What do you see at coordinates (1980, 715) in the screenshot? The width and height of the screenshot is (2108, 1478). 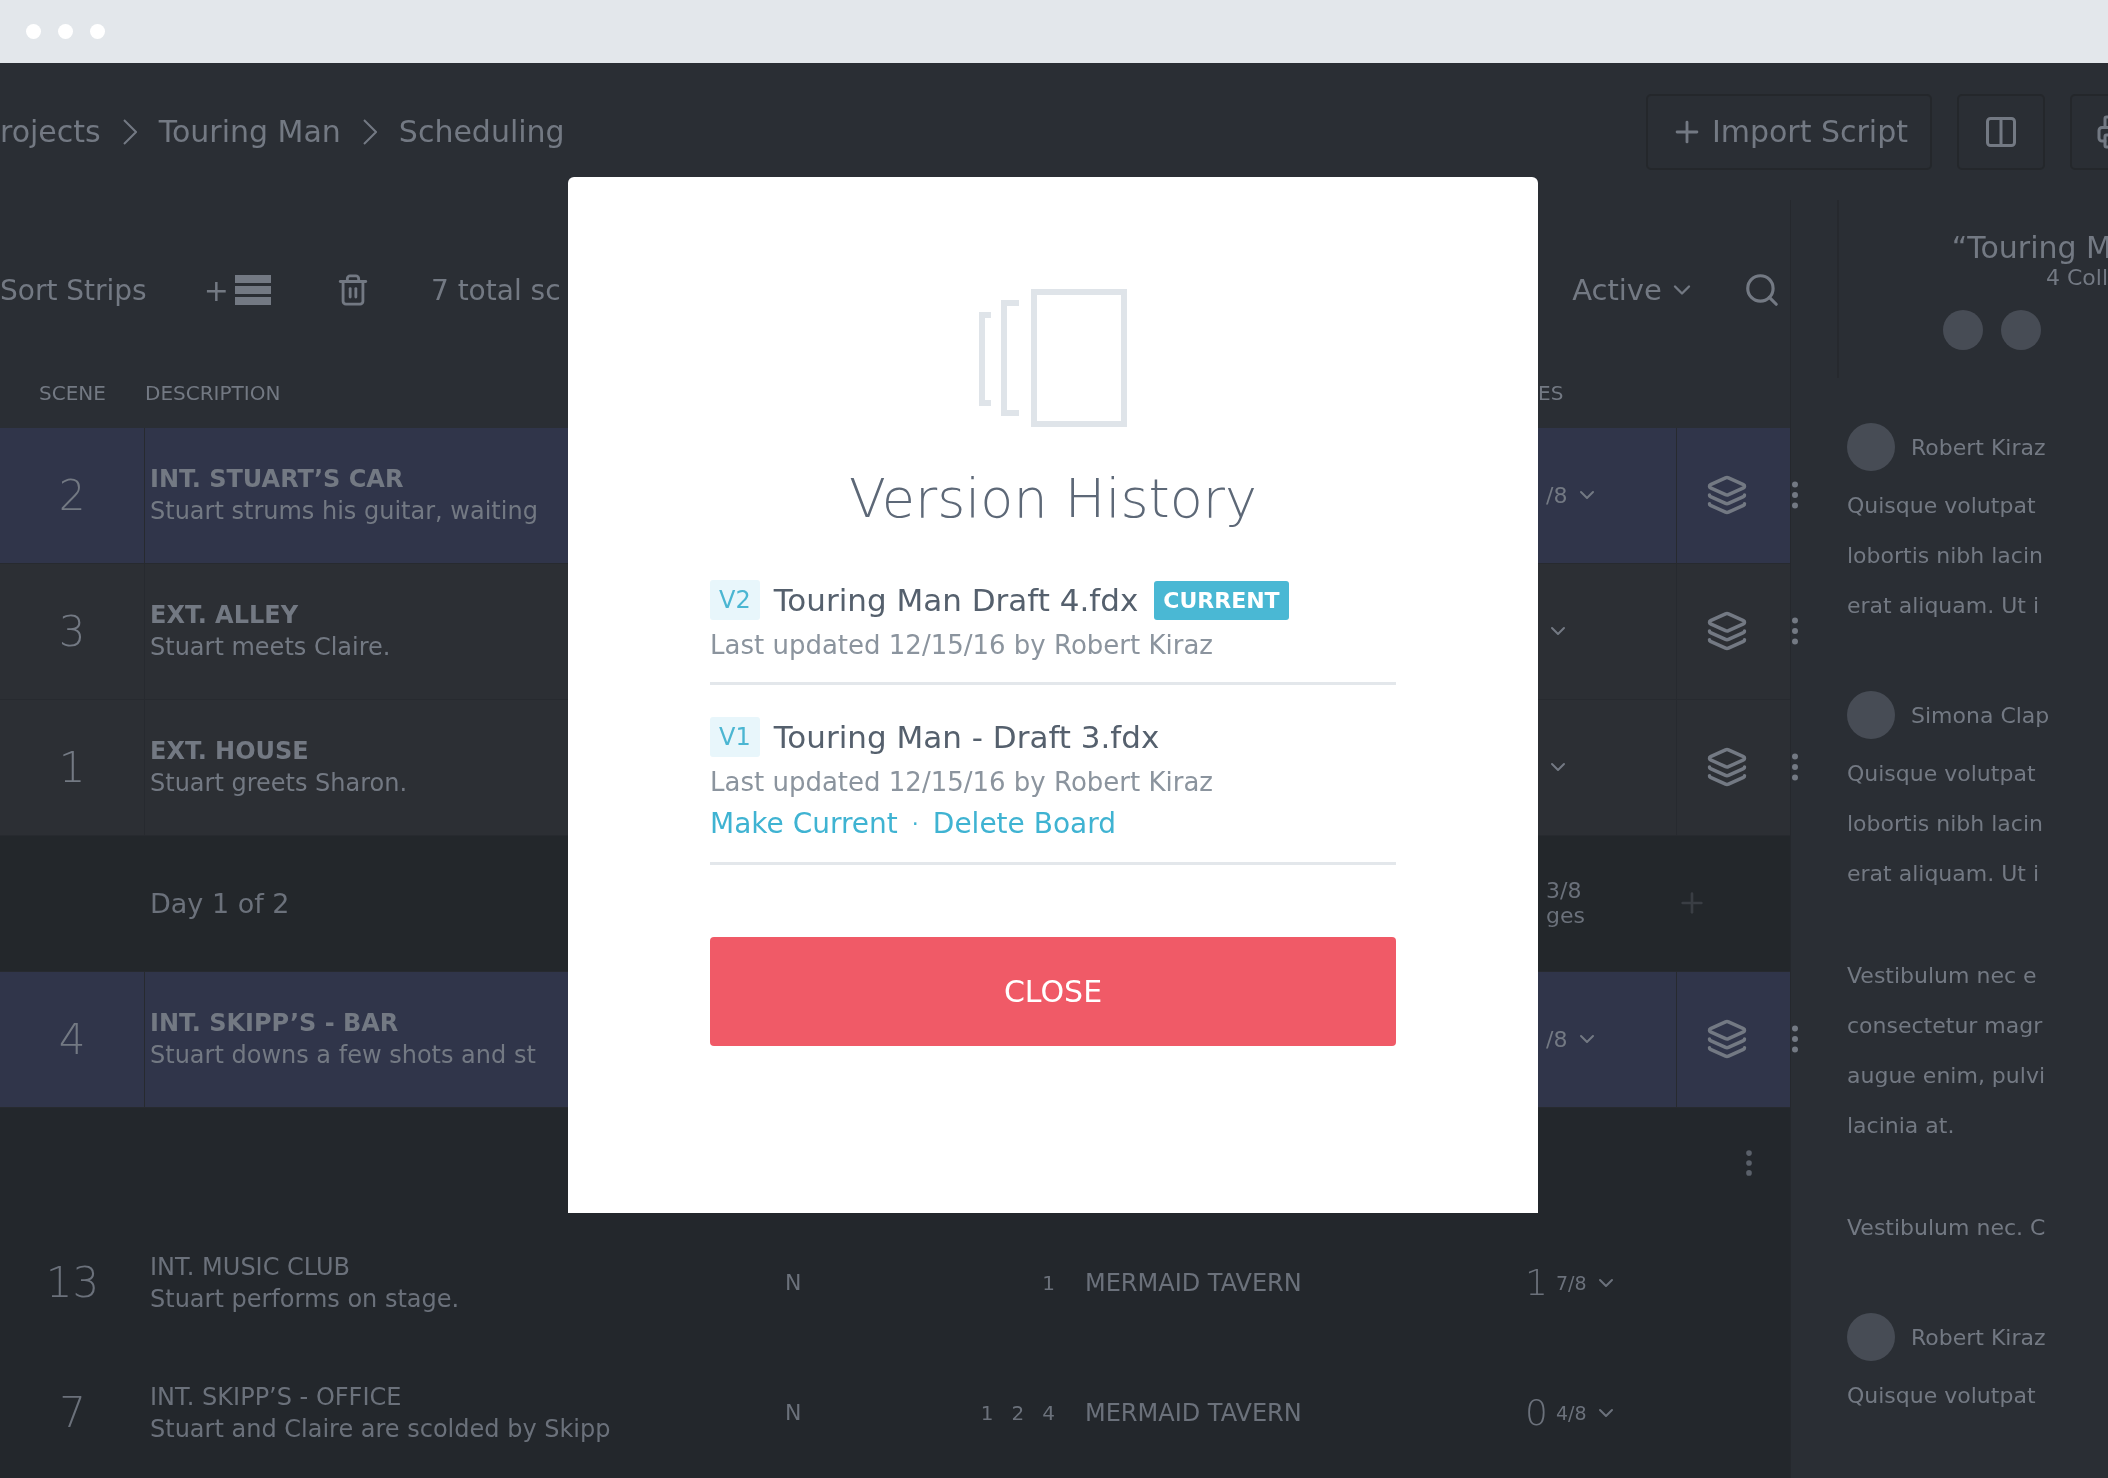 I see `comment-author: Simona Clap` at bounding box center [1980, 715].